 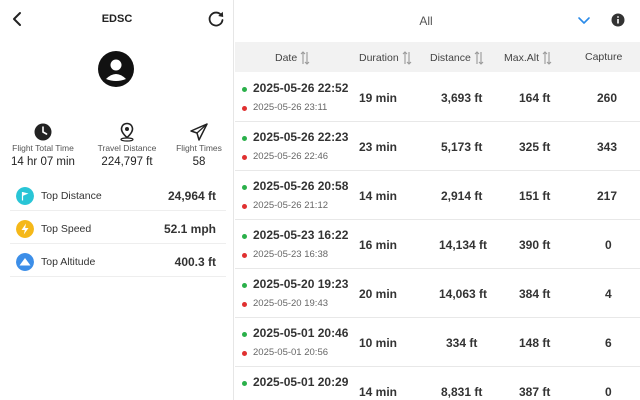 I want to click on stat-value: 58, so click(x=199, y=162).